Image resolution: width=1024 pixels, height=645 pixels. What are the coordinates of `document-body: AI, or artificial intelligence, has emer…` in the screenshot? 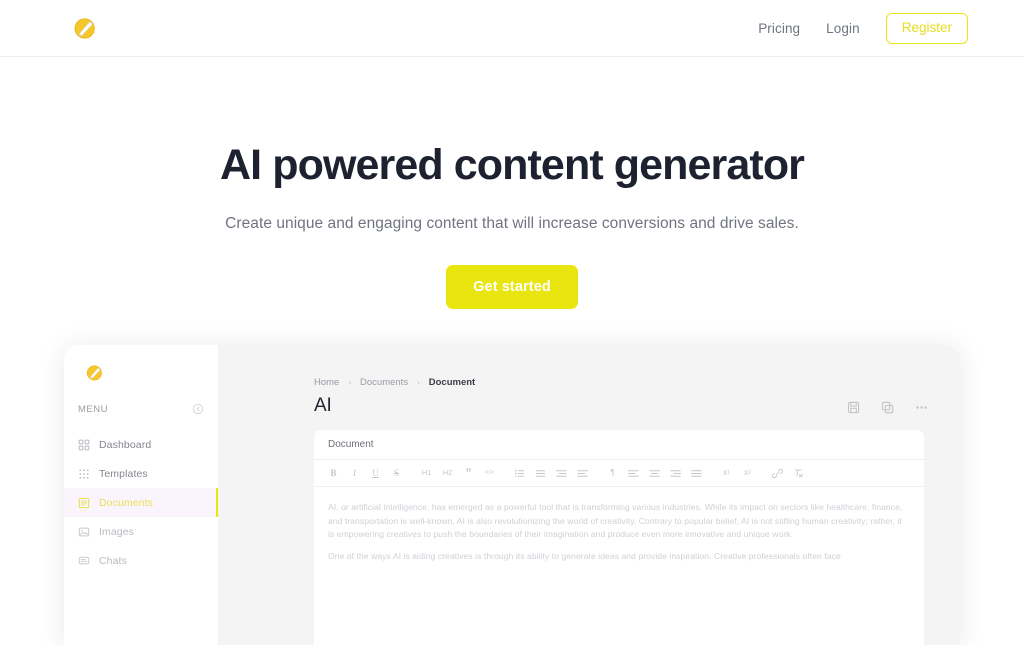 It's located at (619, 525).